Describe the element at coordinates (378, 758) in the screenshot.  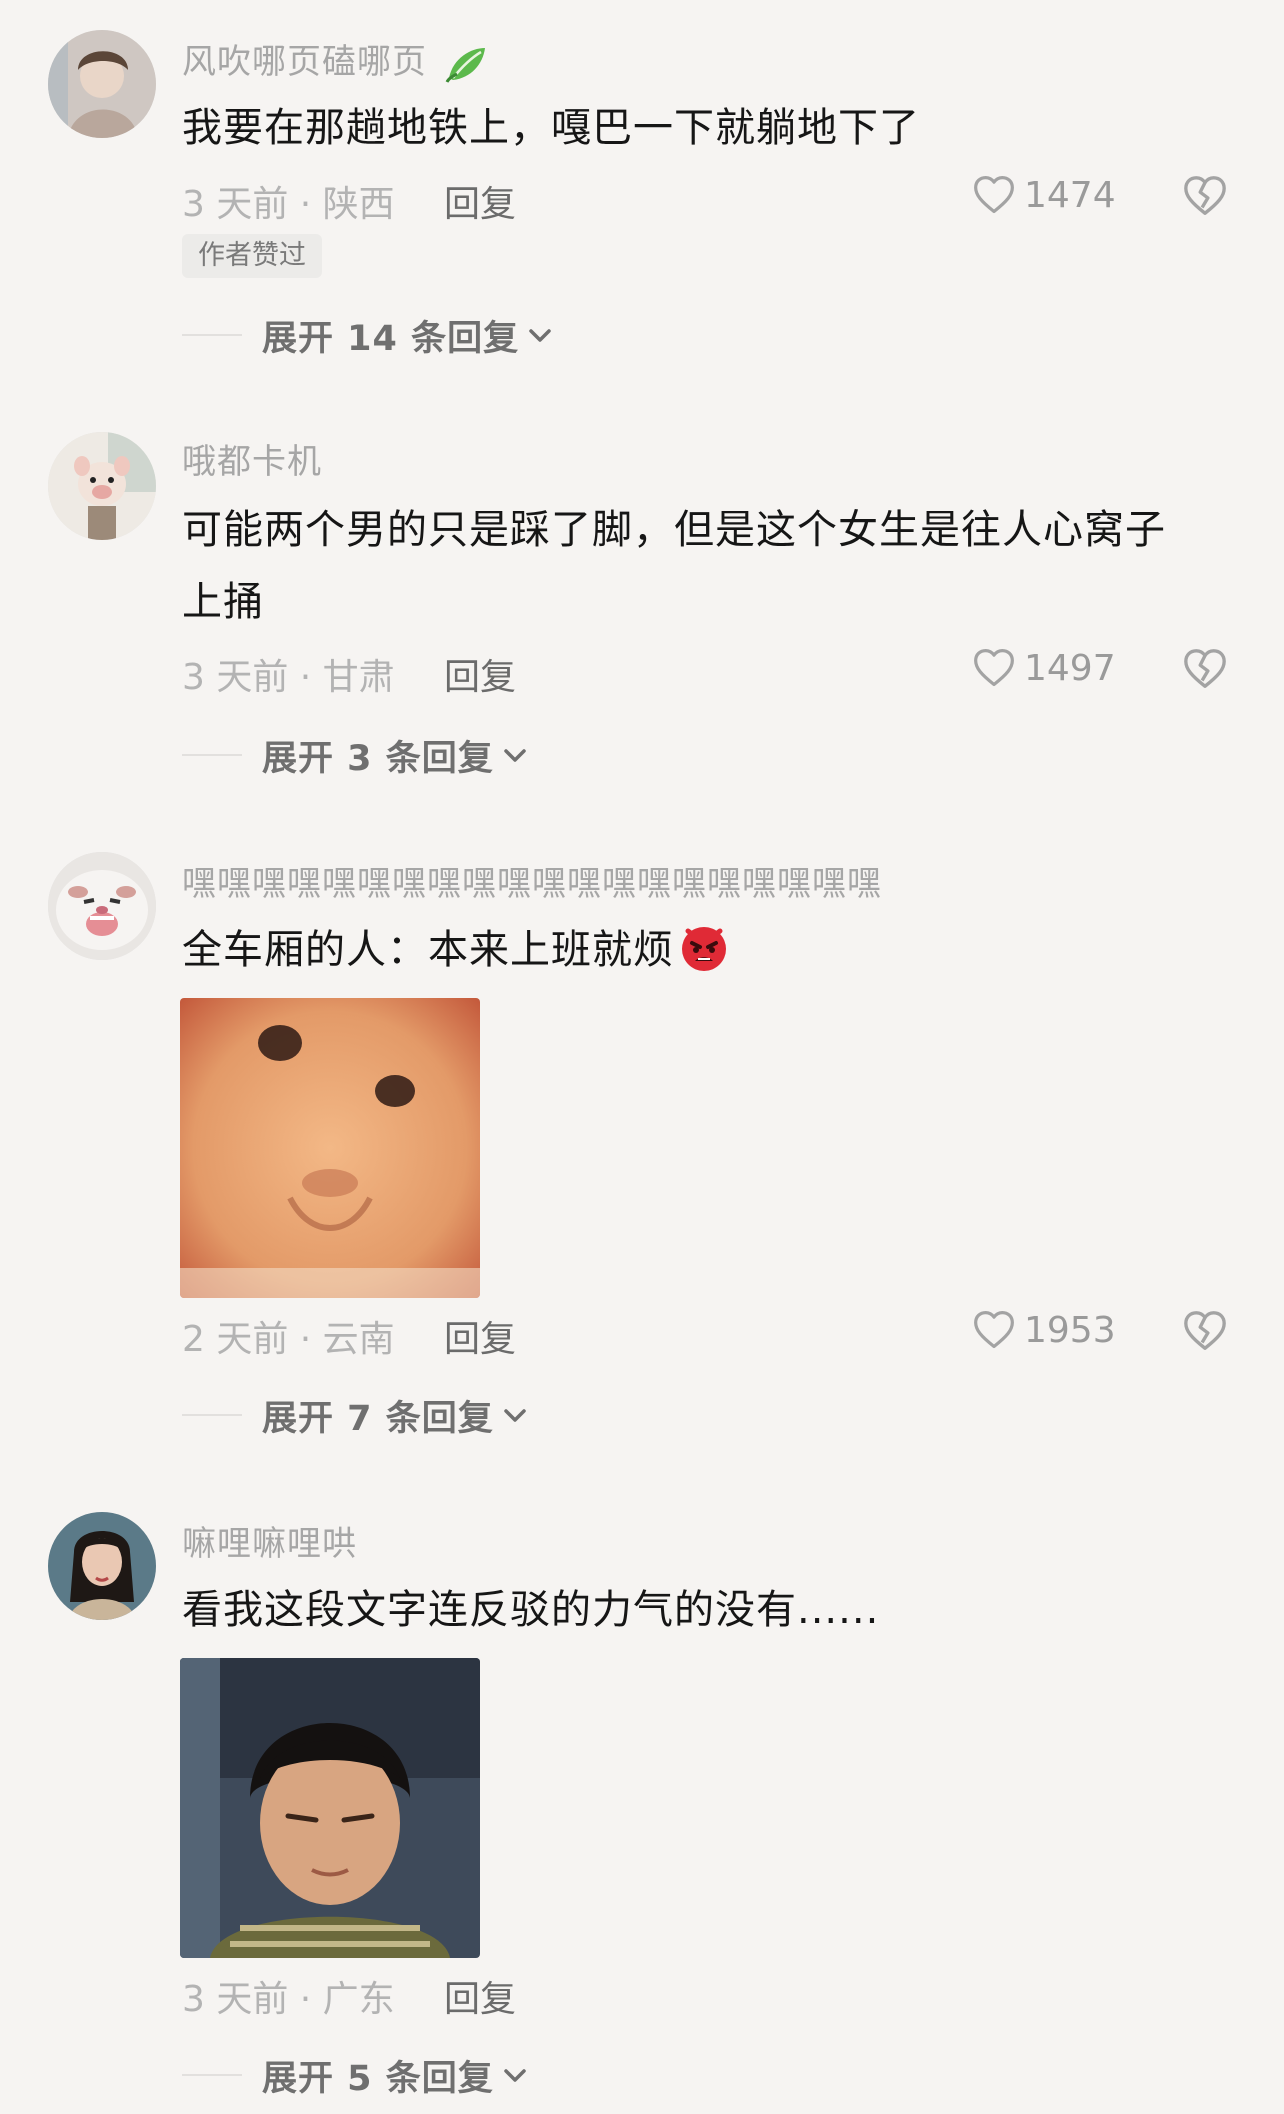
I see `expand-replies-label: 展开 3 条回复` at that location.